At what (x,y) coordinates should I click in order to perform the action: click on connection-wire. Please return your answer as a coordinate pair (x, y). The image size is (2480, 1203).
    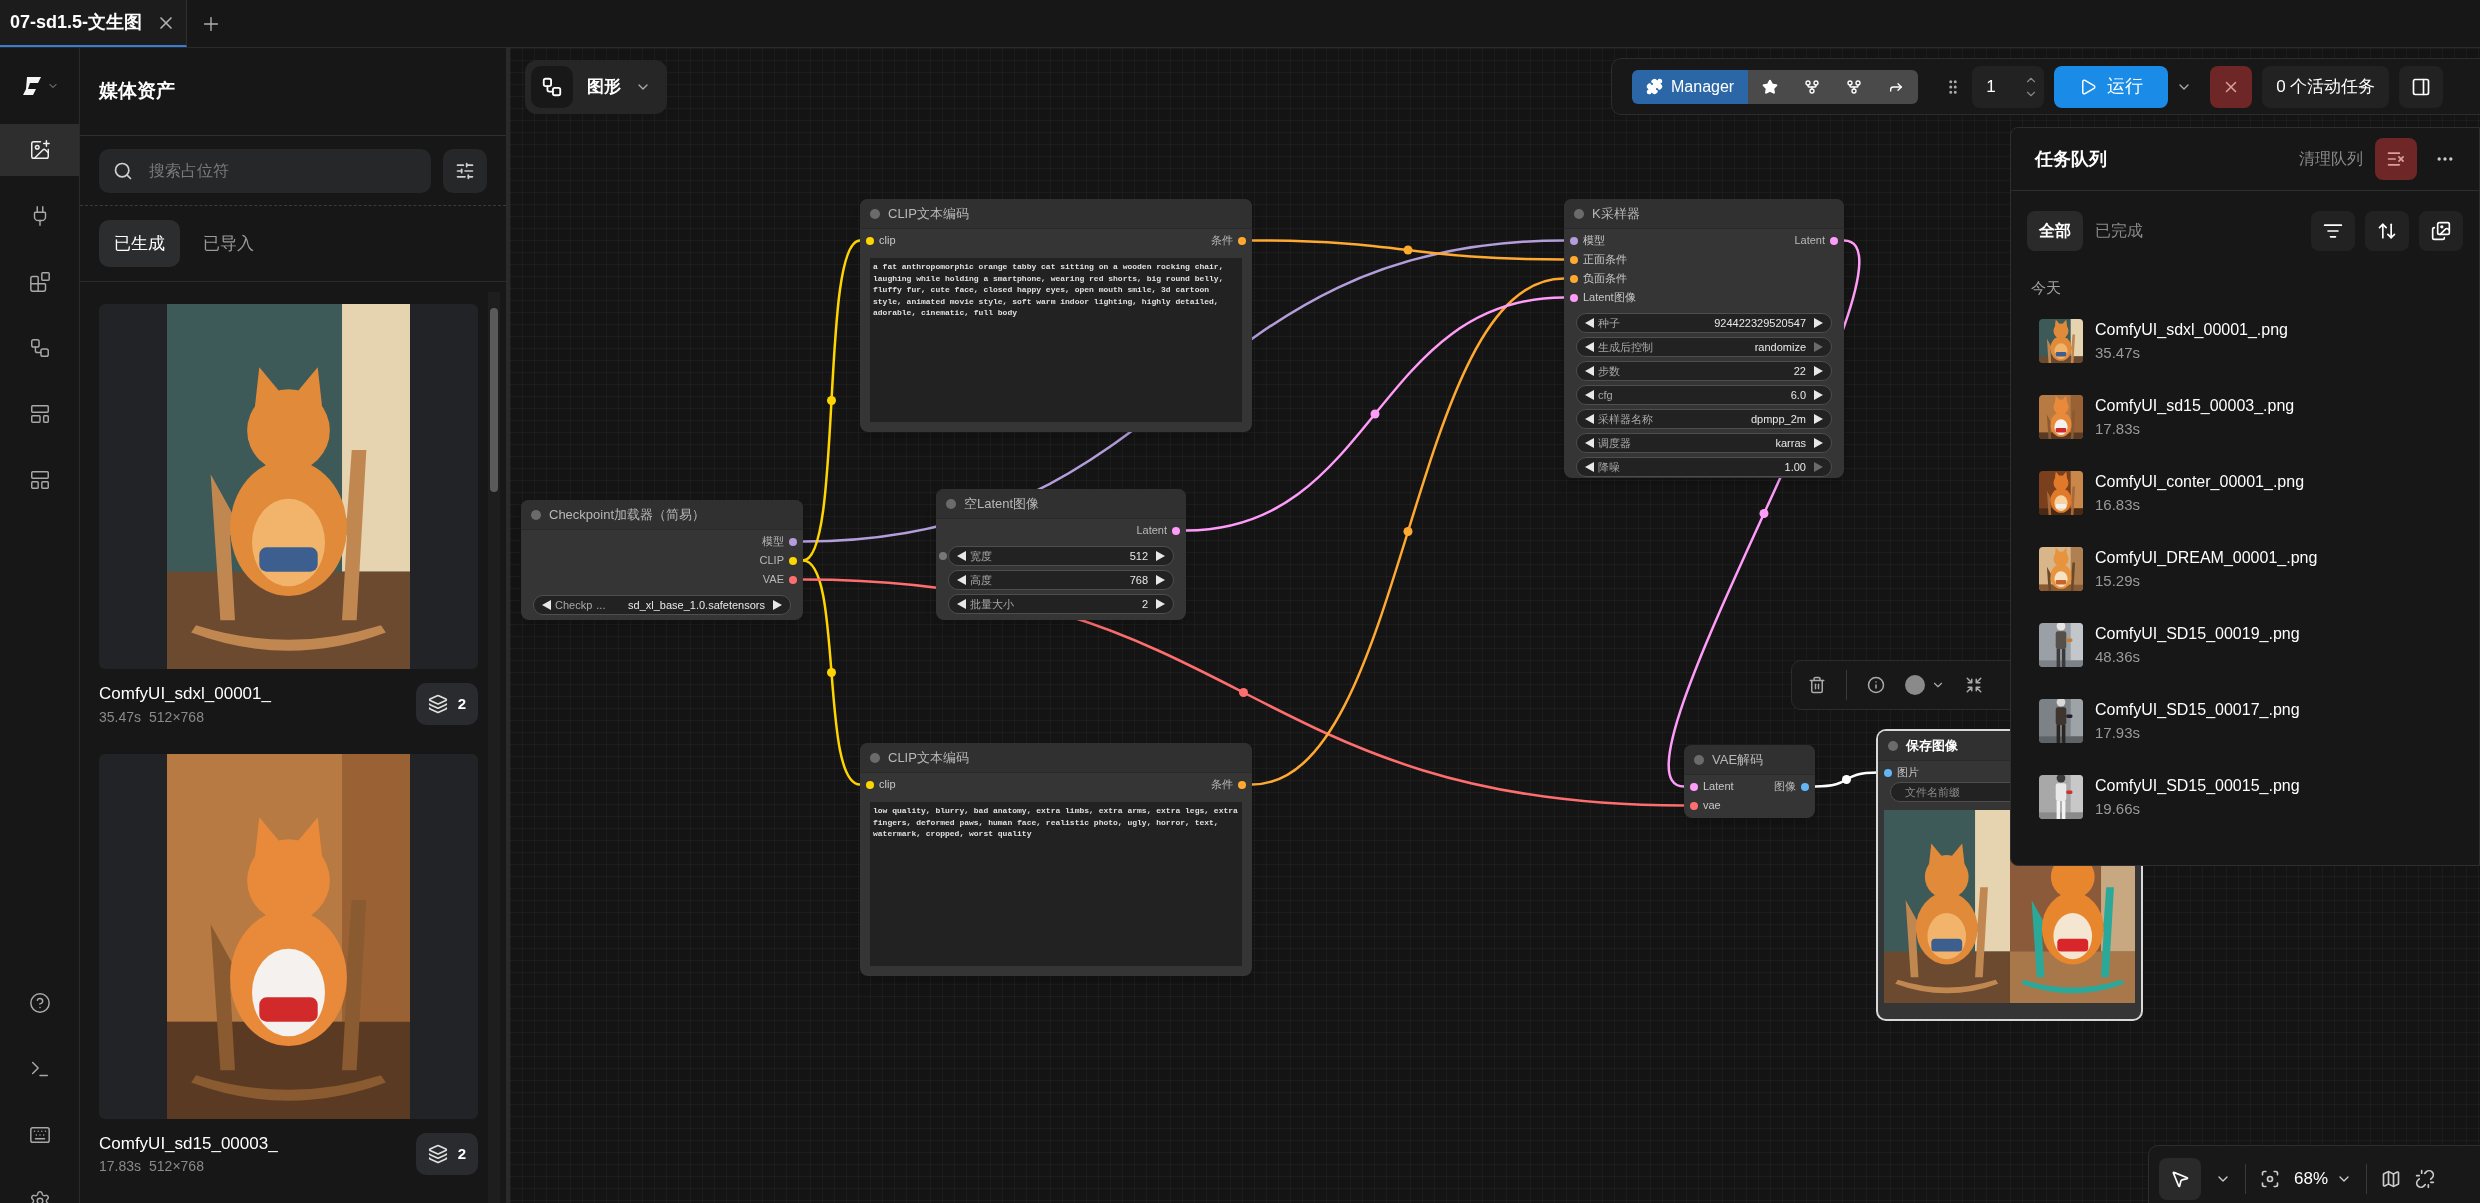
    Looking at the image, I should click on (1408, 250).